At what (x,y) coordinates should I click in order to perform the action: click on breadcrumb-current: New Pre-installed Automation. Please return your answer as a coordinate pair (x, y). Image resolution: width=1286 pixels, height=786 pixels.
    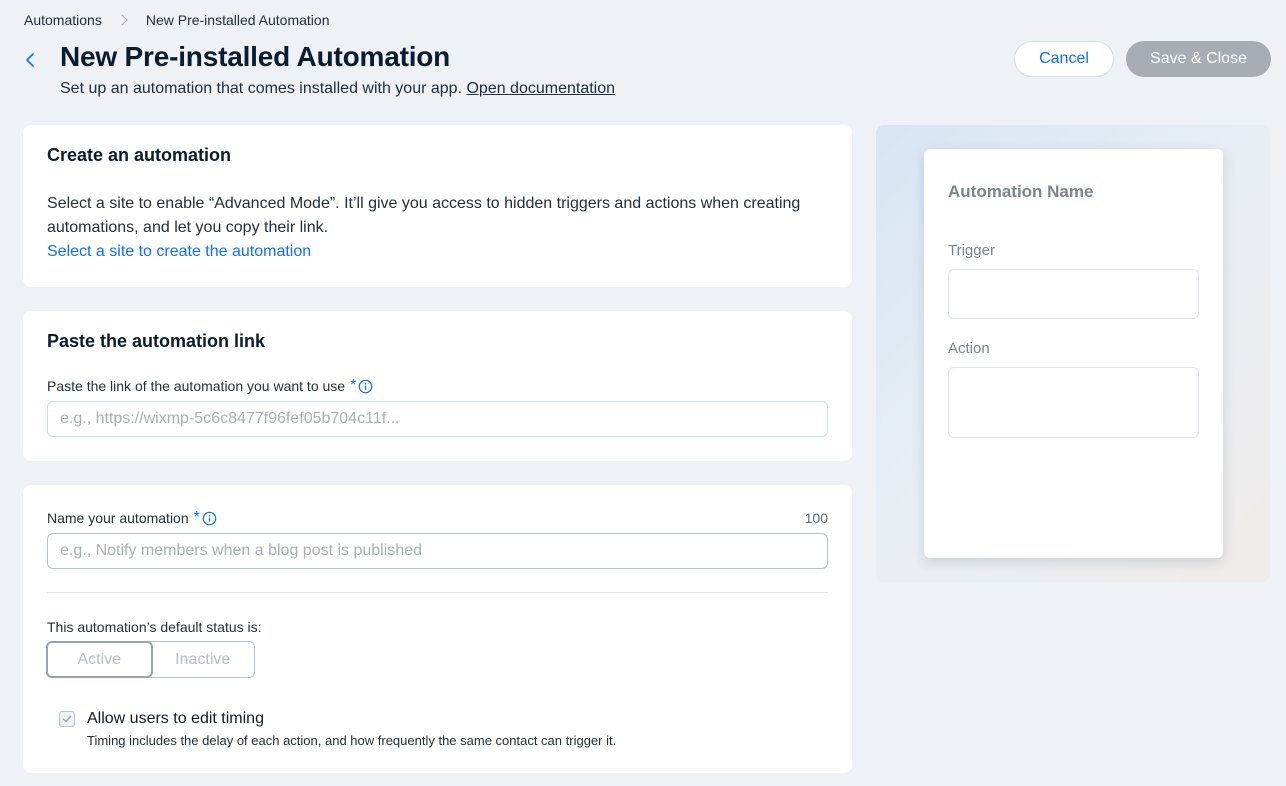
    Looking at the image, I should click on (237, 20).